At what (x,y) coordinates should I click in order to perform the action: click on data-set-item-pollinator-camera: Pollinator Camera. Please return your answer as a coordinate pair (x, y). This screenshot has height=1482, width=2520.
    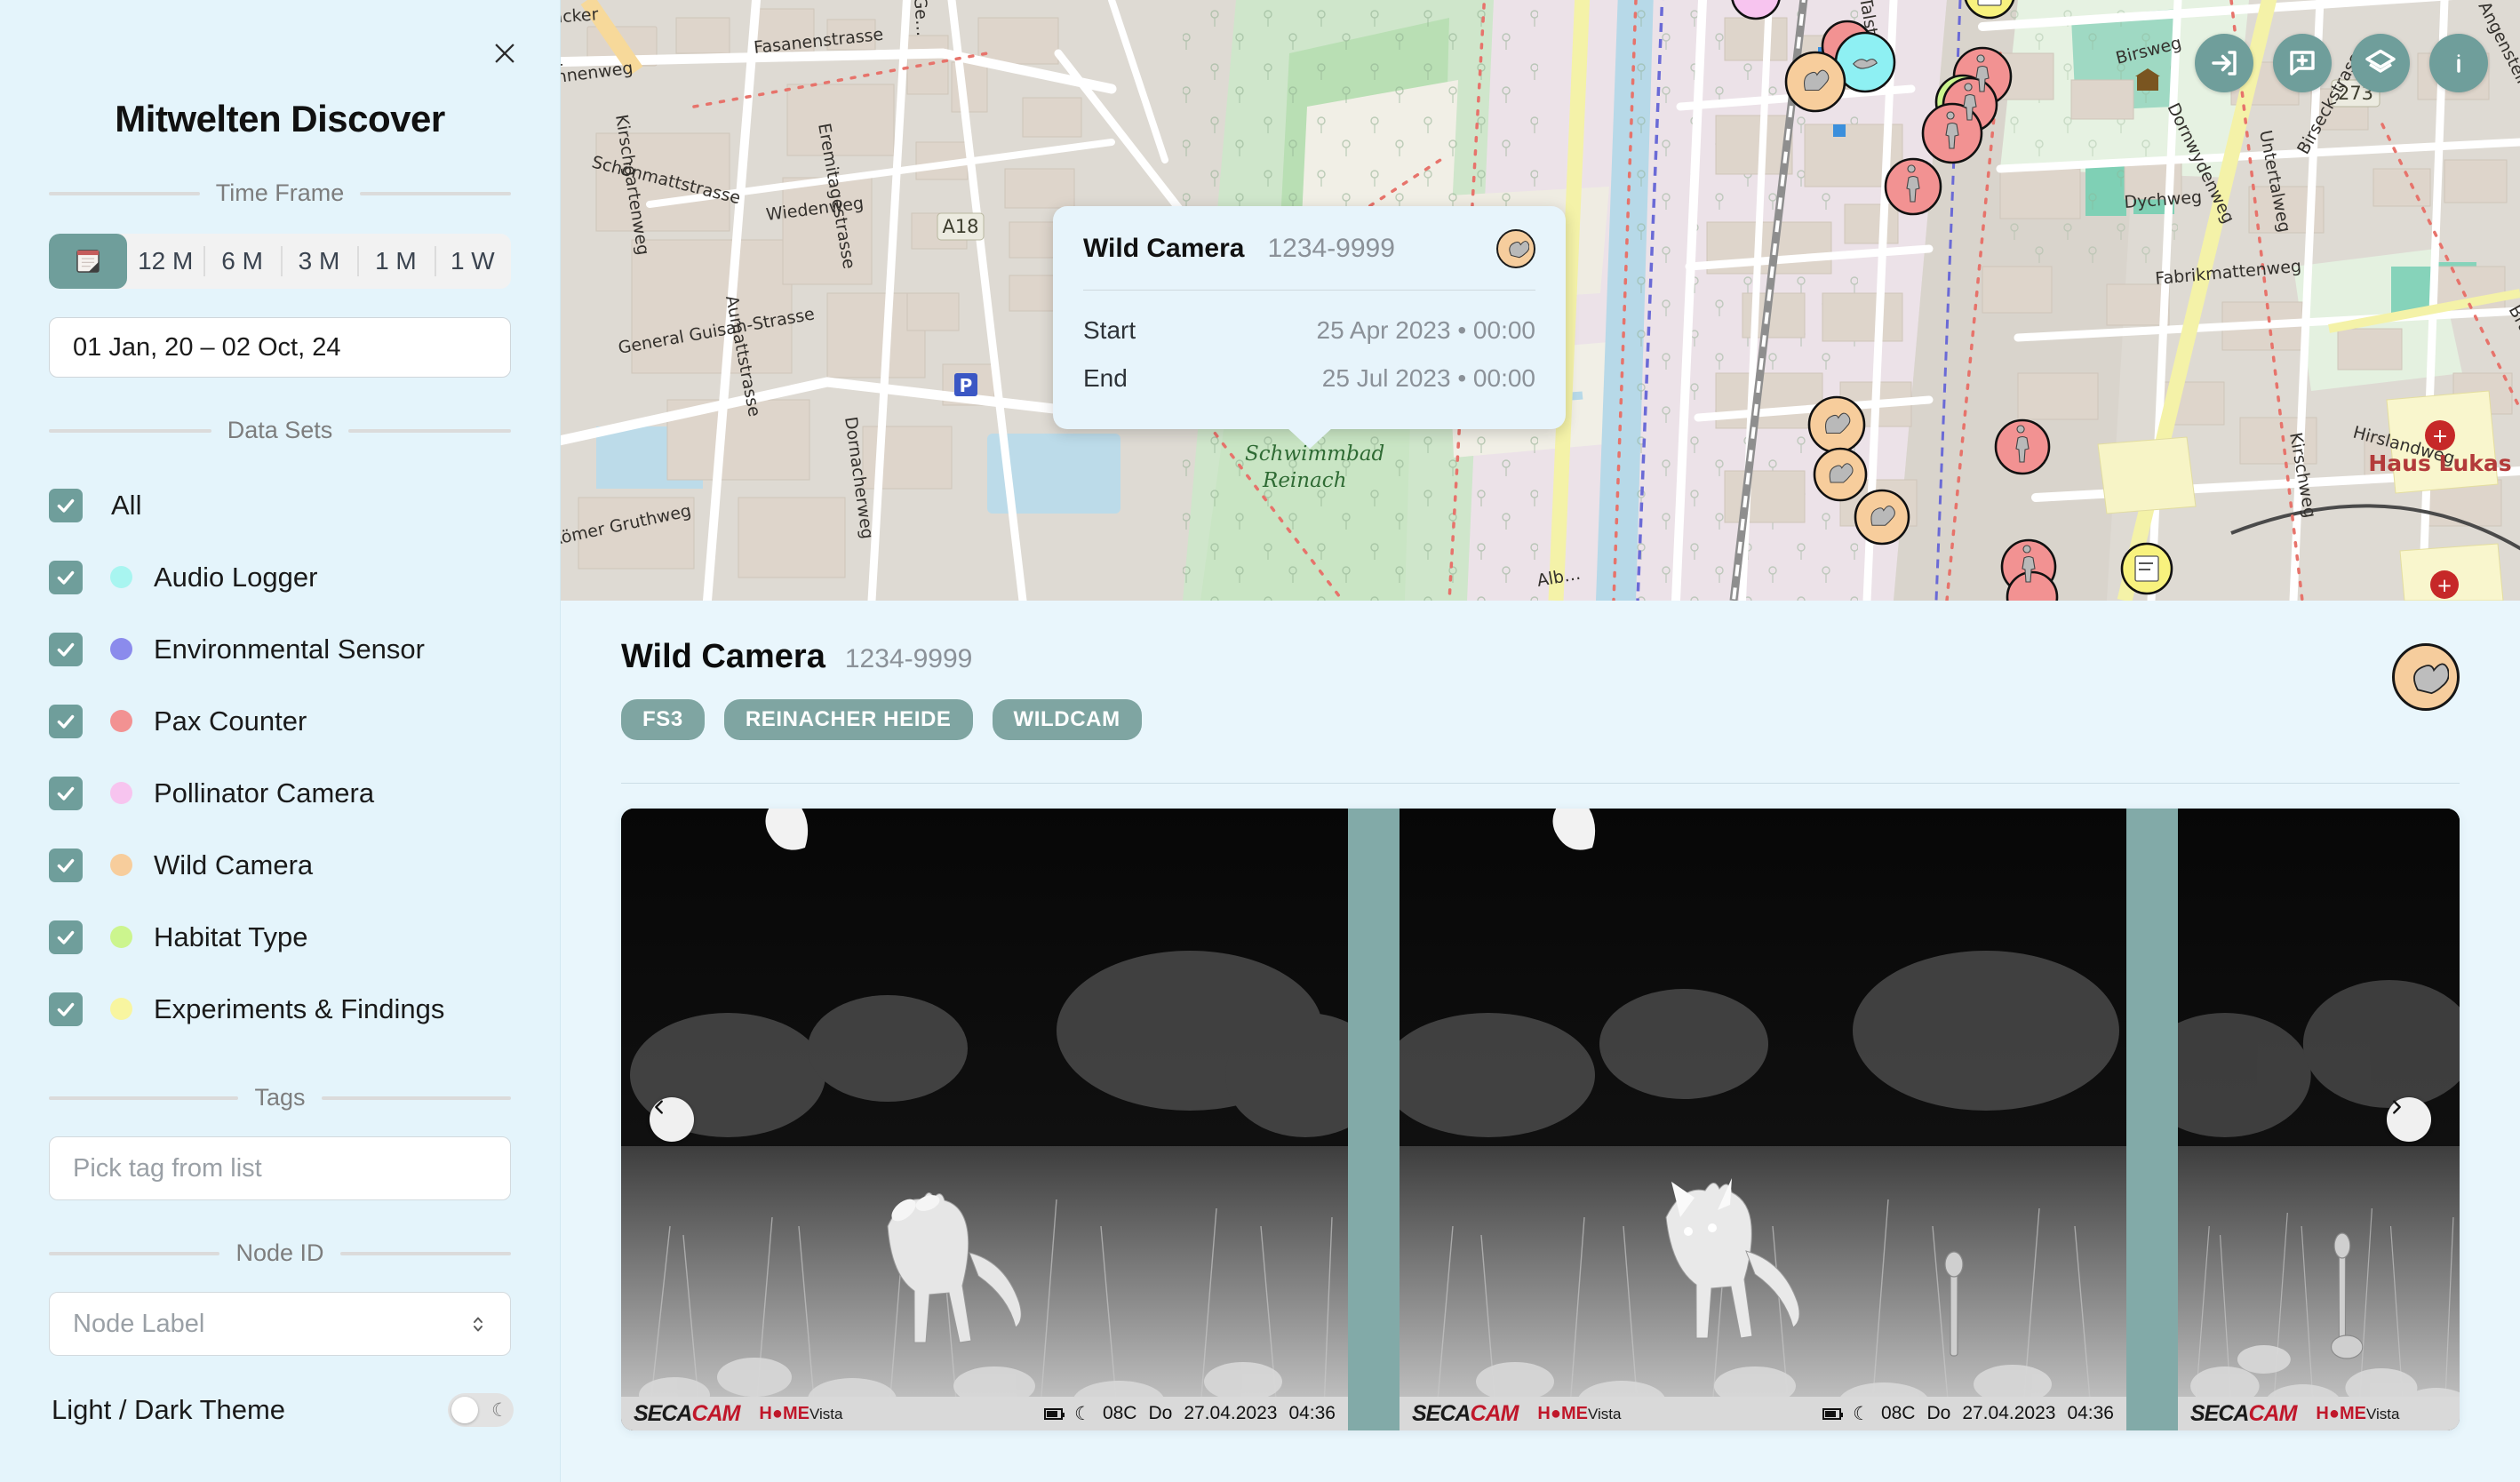
    Looking at the image, I should click on (280, 793).